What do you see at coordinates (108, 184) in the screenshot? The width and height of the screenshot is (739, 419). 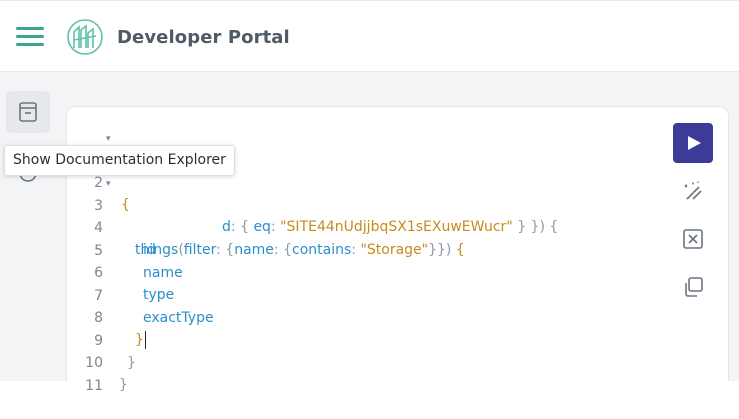 I see `fold-arrow-icon: ▾` at bounding box center [108, 184].